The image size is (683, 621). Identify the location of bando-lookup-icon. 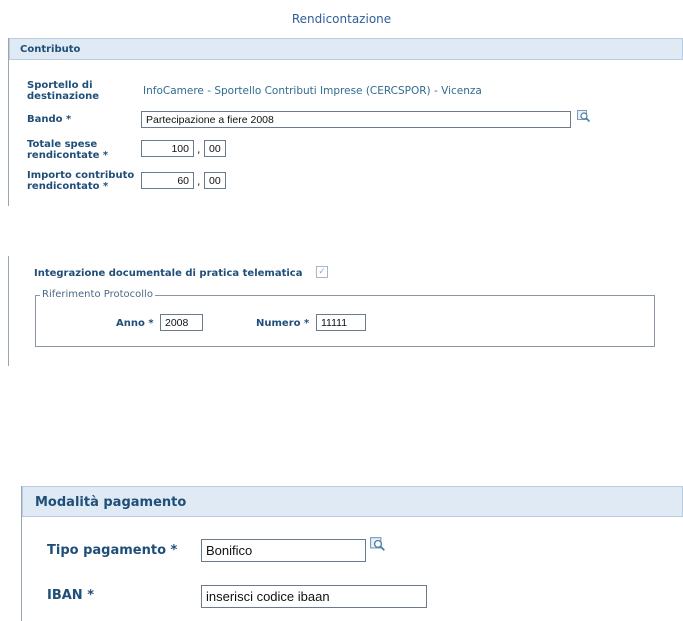
(584, 116).